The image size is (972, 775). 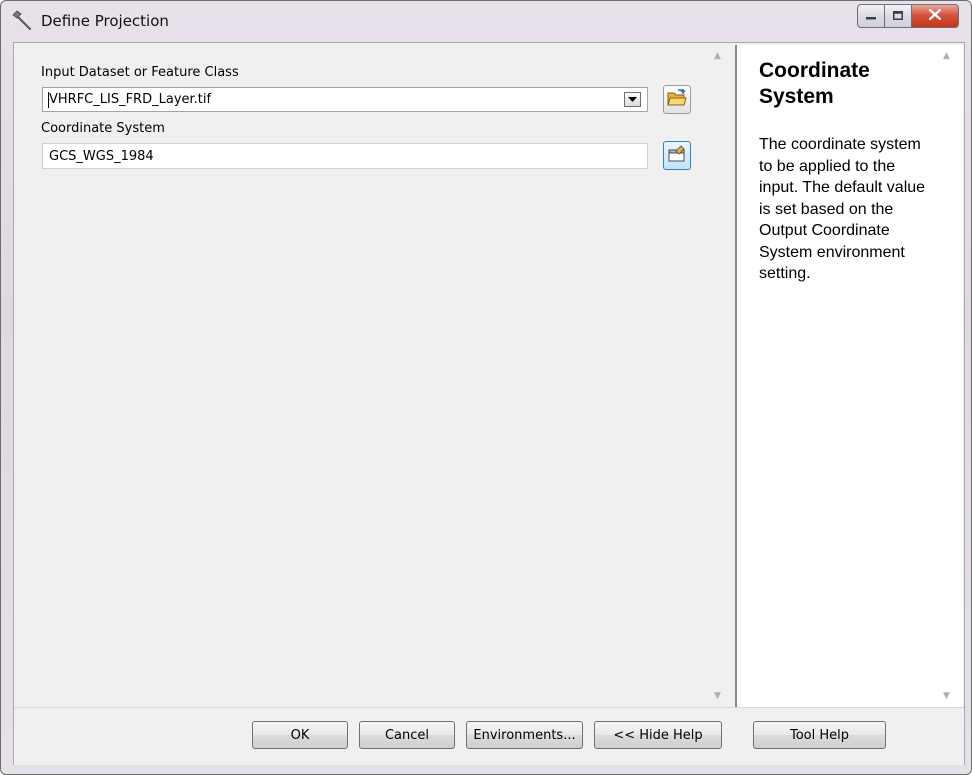 What do you see at coordinates (130, 99) in the screenshot?
I see `input-dataset-value: VHRFC_LIS_FRD_Layer.tif` at bounding box center [130, 99].